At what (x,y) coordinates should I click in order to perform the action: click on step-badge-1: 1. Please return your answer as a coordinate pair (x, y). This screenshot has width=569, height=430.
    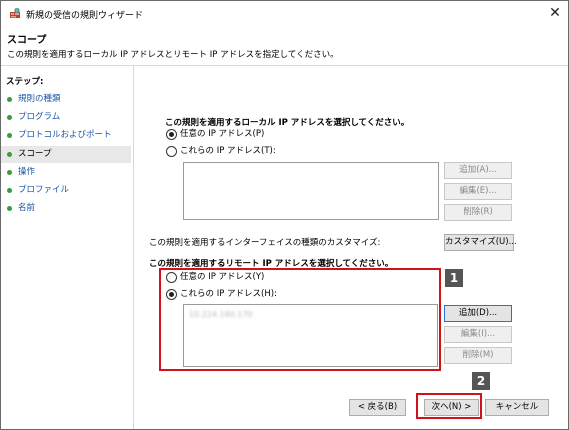
    Looking at the image, I should click on (454, 278).